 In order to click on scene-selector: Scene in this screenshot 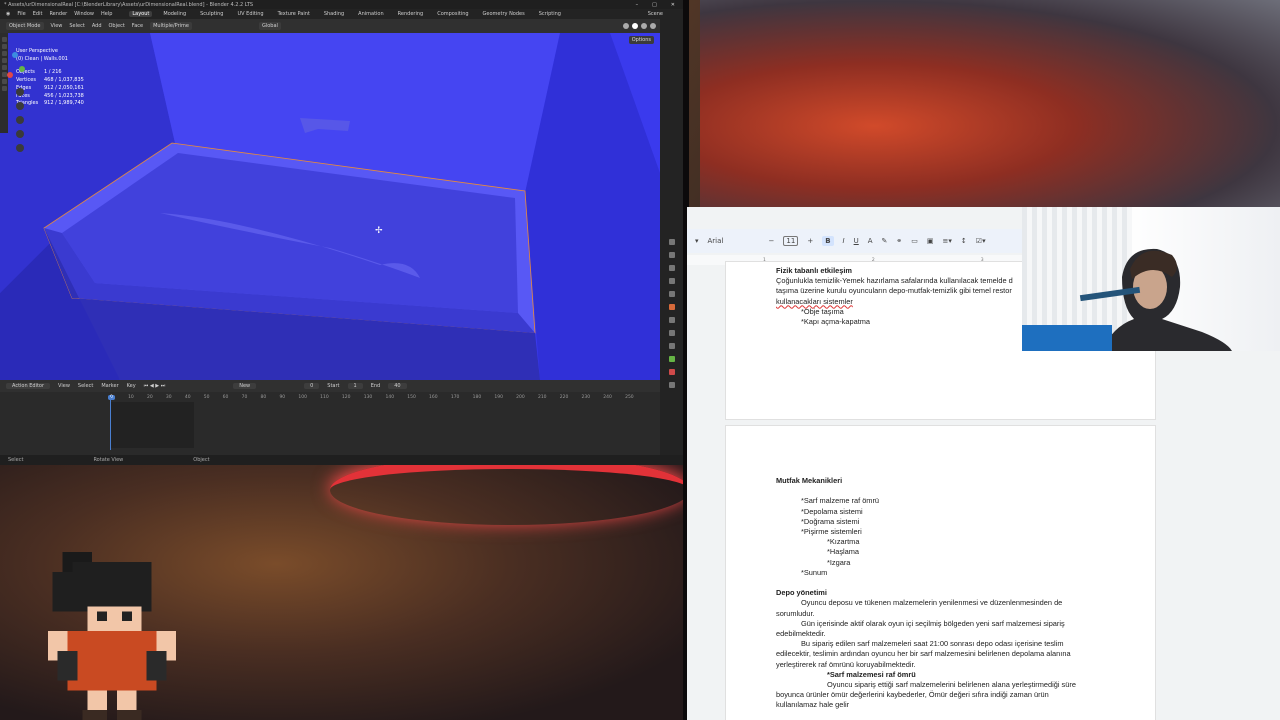, I will do `click(665, 14)`.